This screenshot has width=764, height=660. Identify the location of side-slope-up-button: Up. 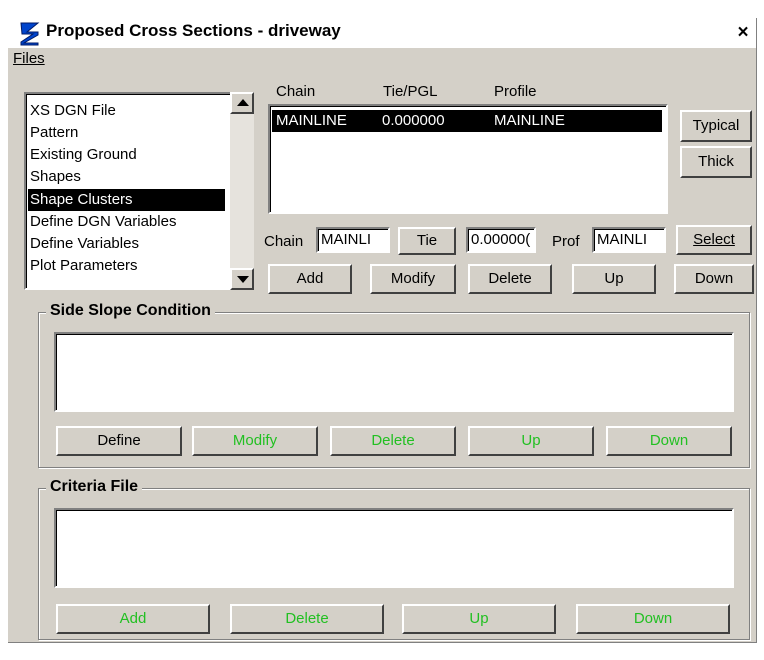
(531, 441).